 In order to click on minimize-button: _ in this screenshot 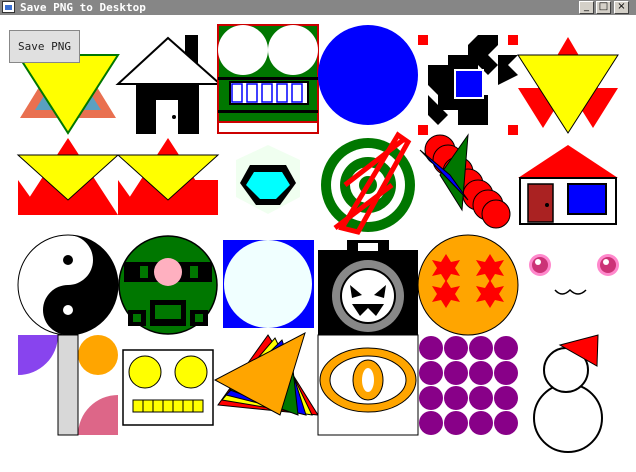, I will do `click(586, 7)`.